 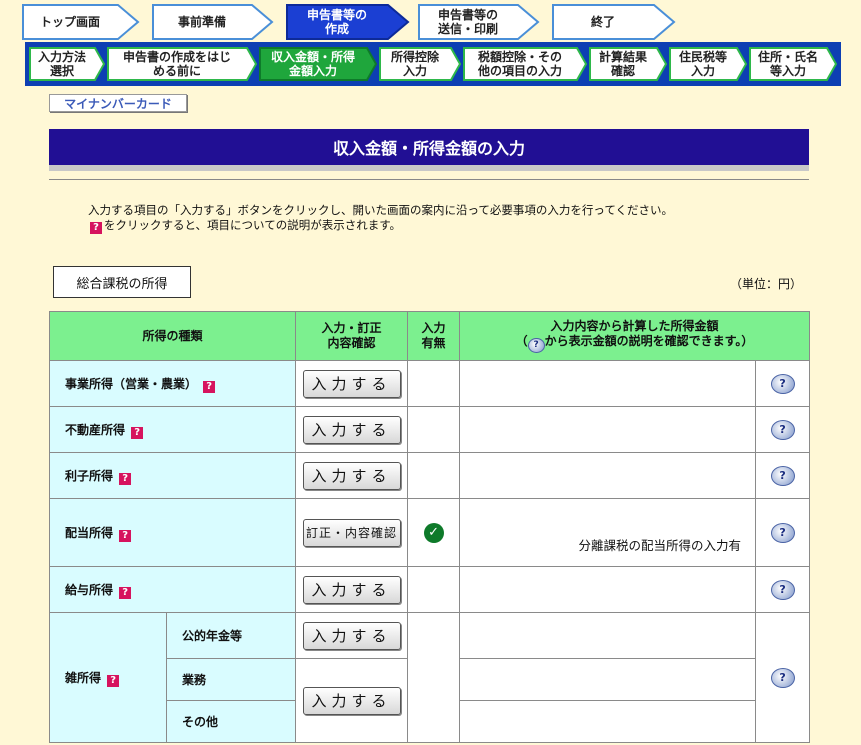 I want to click on substep-address-name: 住所・氏名 等入力, so click(x=793, y=64).